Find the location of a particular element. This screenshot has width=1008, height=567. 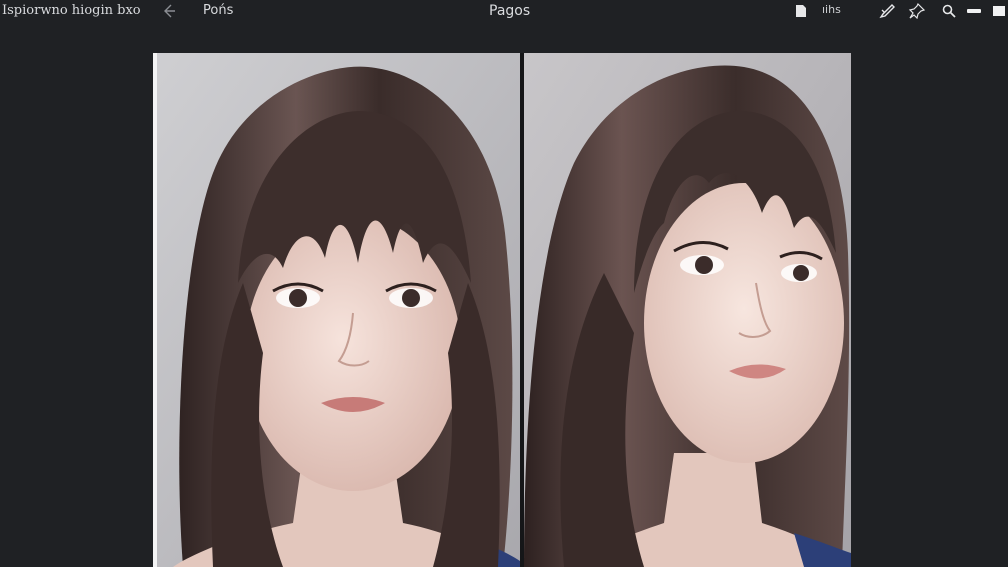

minimize-icon is located at coordinates (974, 11).